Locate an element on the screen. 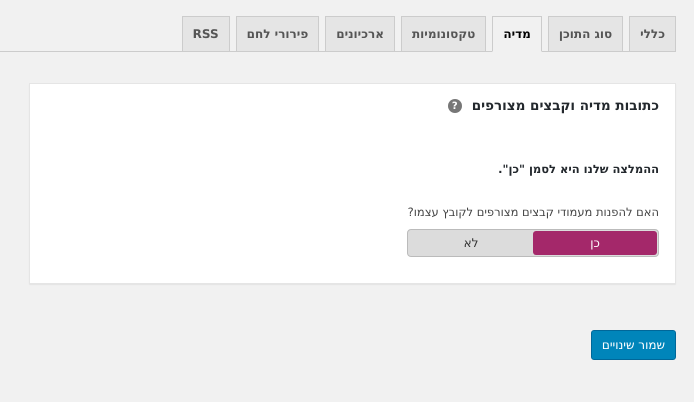  tab: כללי is located at coordinates (652, 34).